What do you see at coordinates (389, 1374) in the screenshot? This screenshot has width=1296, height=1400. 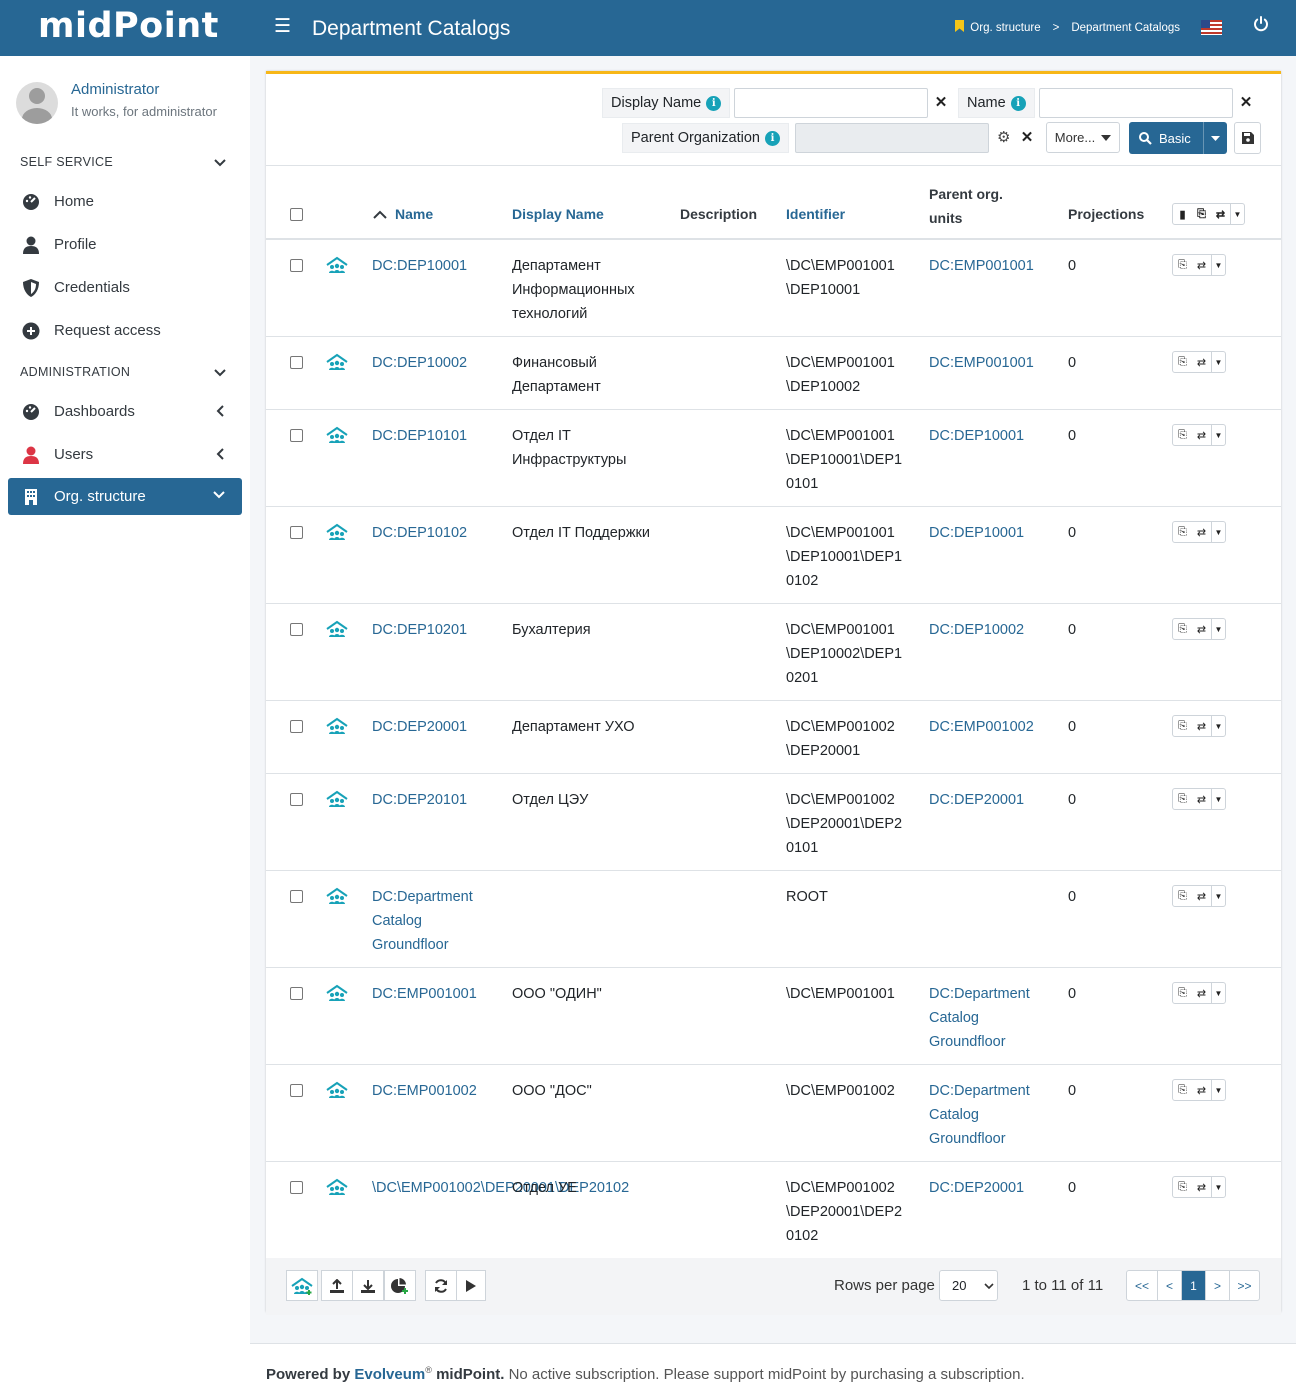 I see `evolveum-link: Evolveum` at bounding box center [389, 1374].